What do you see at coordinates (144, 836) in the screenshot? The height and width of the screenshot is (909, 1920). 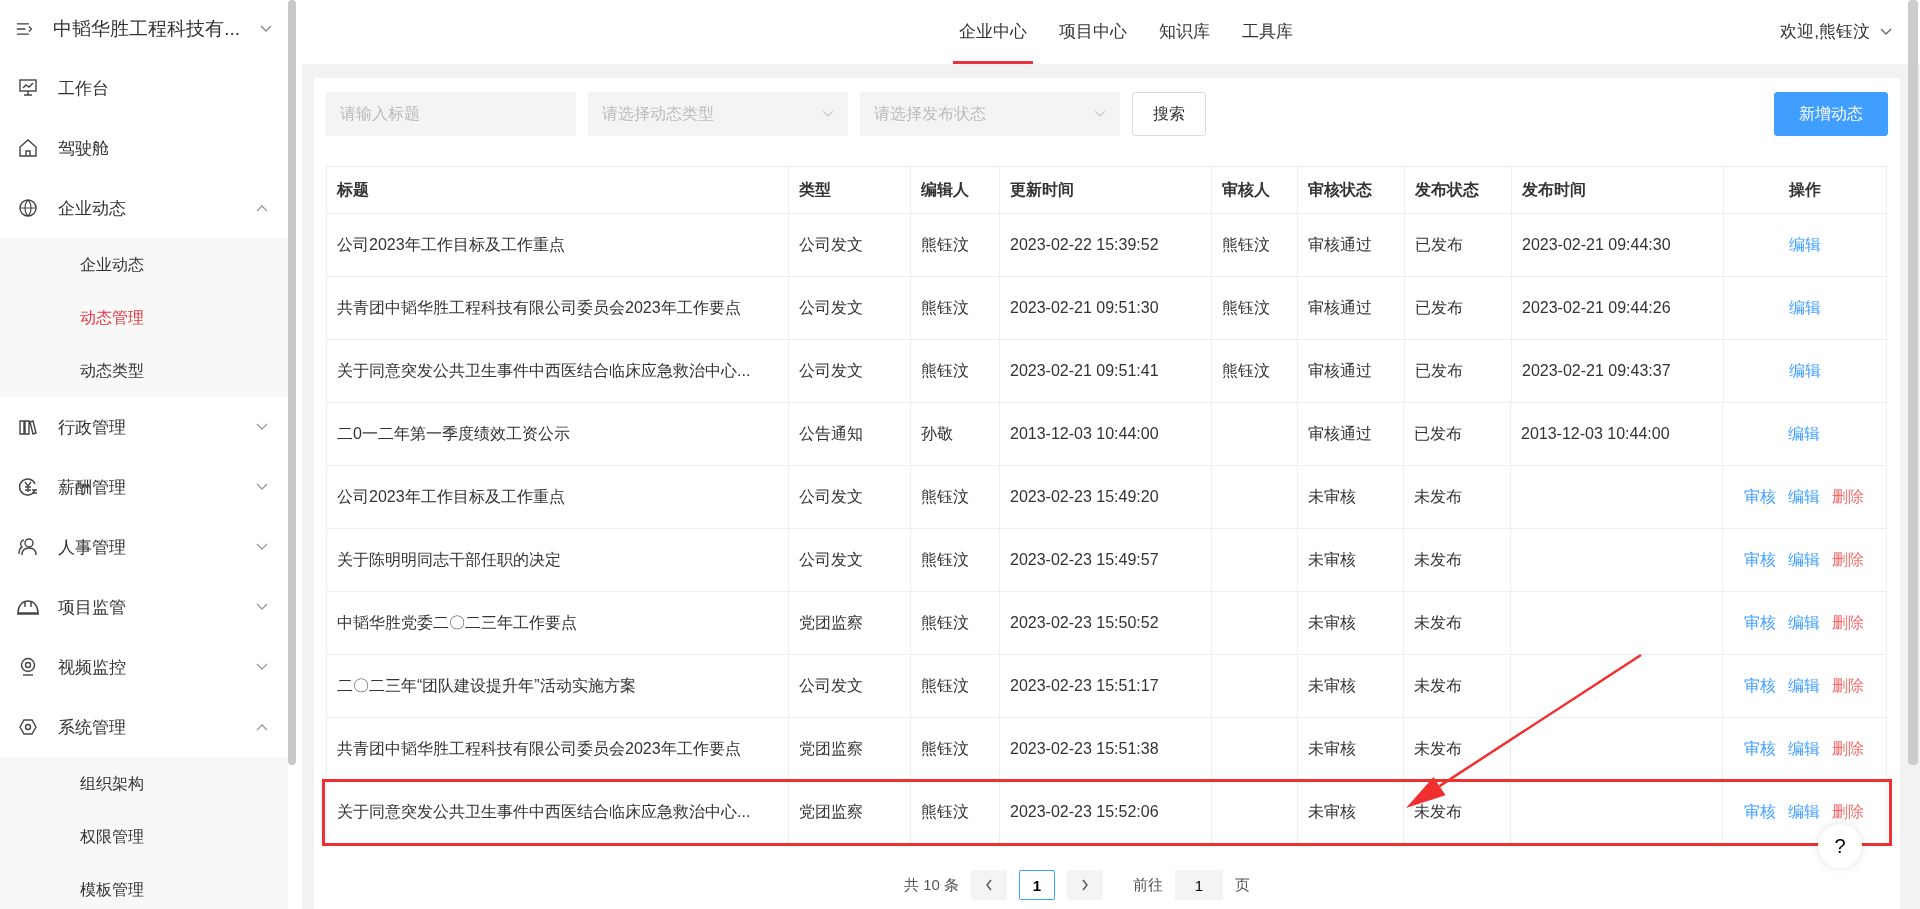 I see `submenu-item: 权限管理` at bounding box center [144, 836].